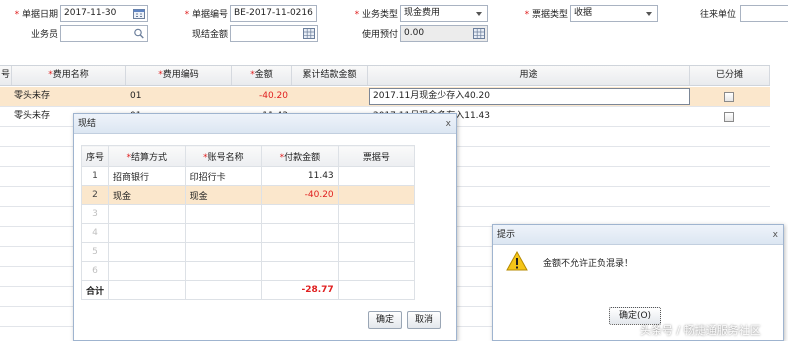 This screenshot has height=341, width=788. What do you see at coordinates (223, 176) in the screenshot?
I see `account-cell: 印招行卡` at bounding box center [223, 176].